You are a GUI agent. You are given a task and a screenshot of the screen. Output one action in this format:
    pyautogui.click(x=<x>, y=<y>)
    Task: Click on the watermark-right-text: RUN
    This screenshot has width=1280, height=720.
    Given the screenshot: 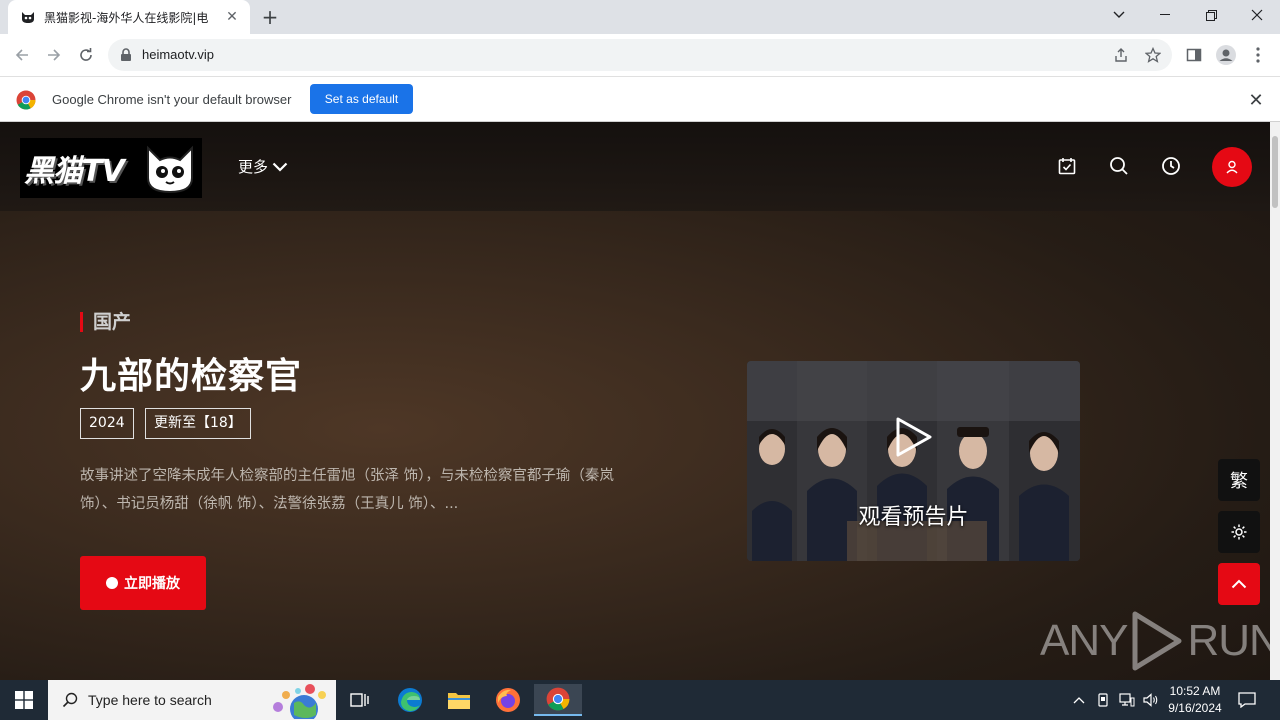 What is the action you would take?
    pyautogui.click(x=1228, y=640)
    